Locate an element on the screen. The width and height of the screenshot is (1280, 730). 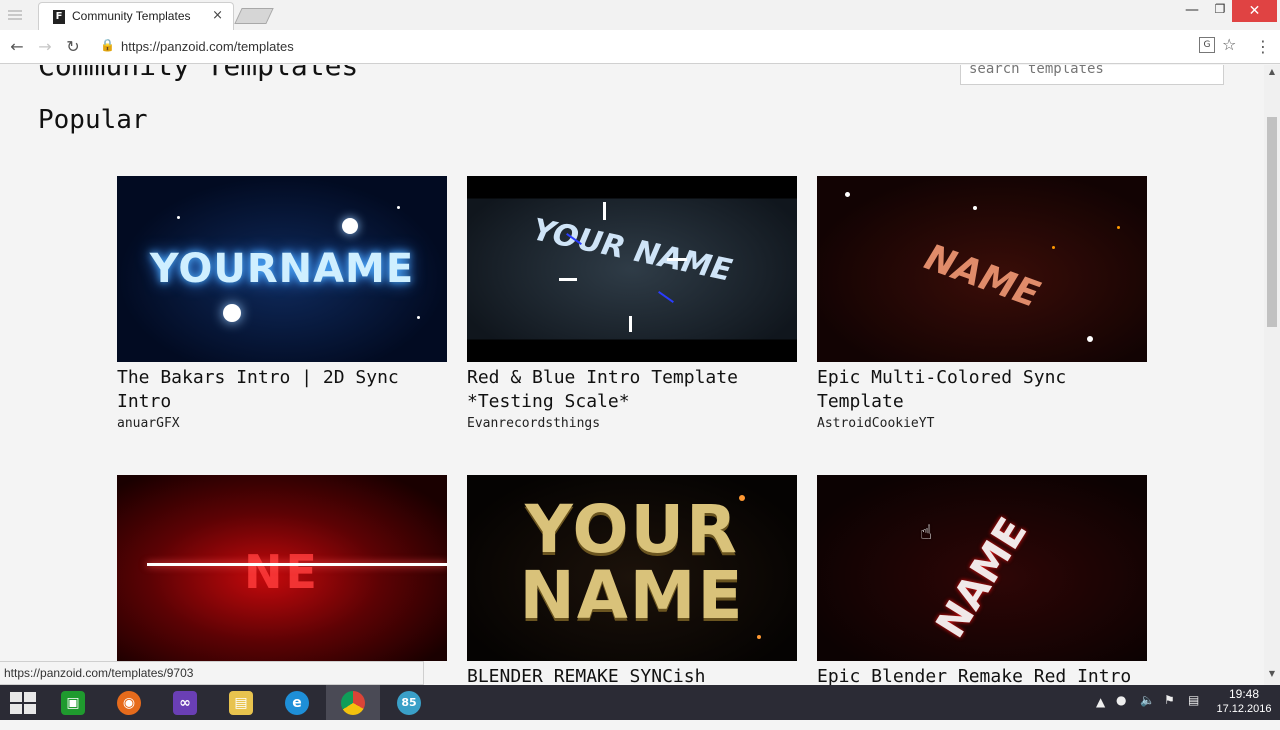
browser-titlebar: F Community Templates × — ❐ ✕ is located at coordinates (640, 15).